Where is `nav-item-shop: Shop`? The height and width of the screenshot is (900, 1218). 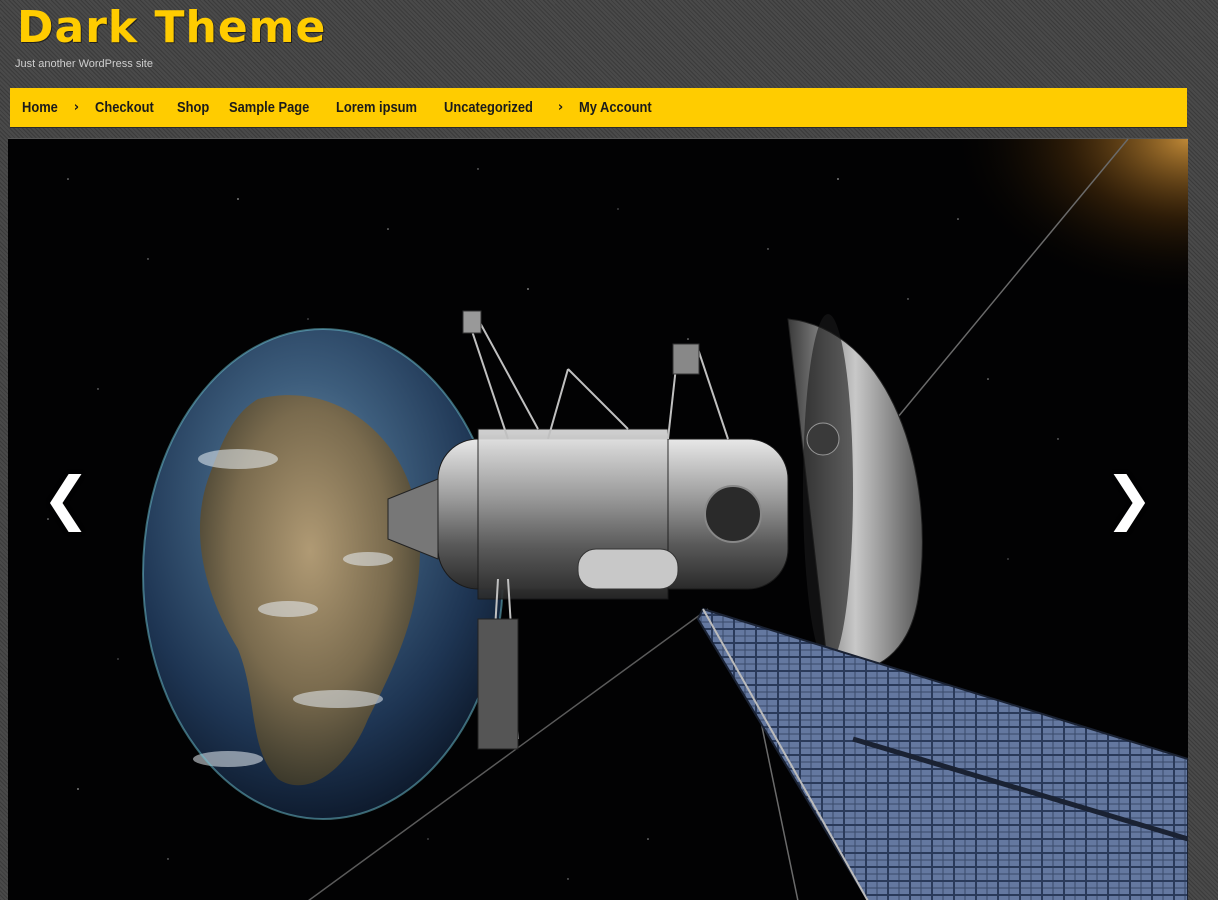
nav-item-shop: Shop is located at coordinates (203, 107).